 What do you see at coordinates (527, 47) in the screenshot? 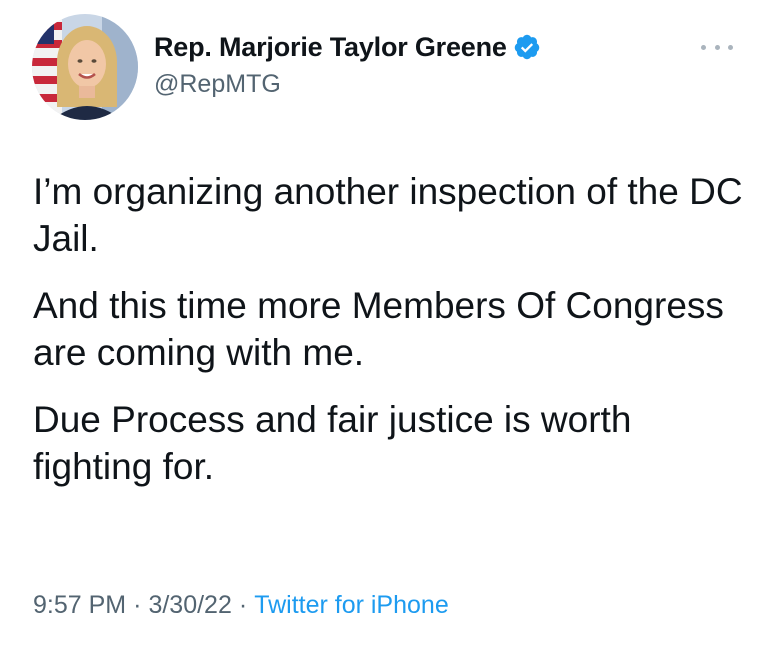
I see `verified-badge-icon` at bounding box center [527, 47].